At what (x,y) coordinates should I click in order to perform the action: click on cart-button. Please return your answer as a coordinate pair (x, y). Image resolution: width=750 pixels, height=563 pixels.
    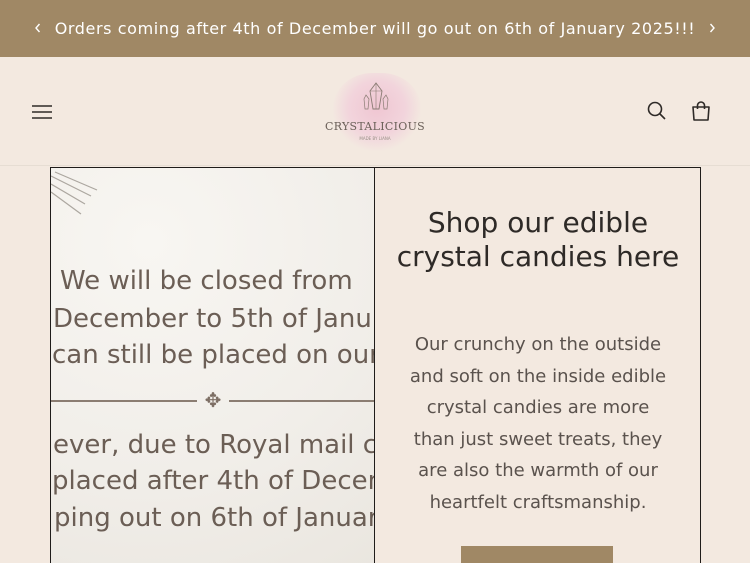
    Looking at the image, I should click on (701, 111).